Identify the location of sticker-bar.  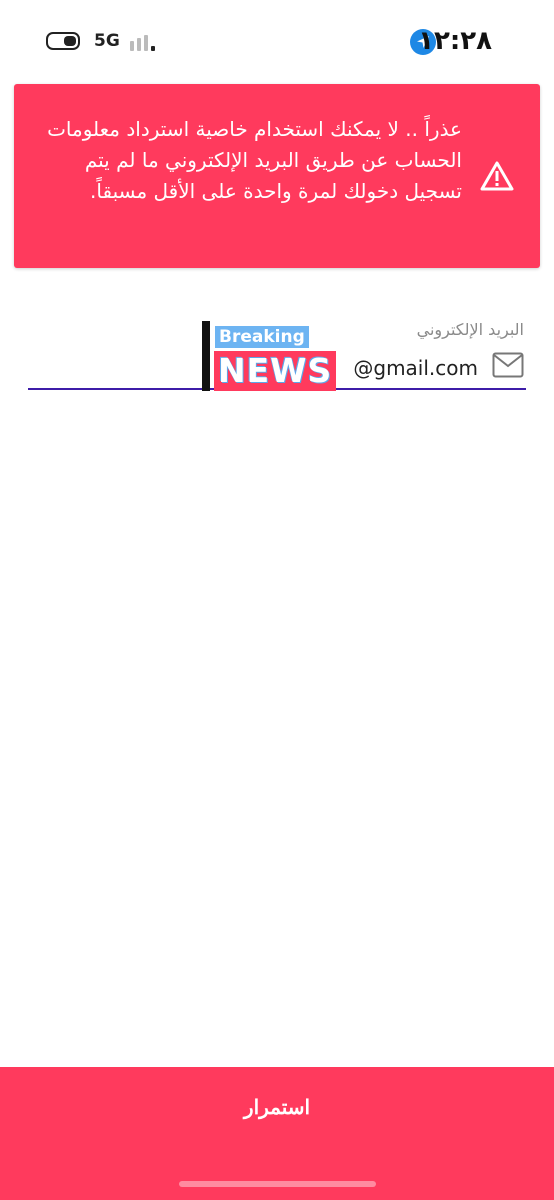
(206, 356).